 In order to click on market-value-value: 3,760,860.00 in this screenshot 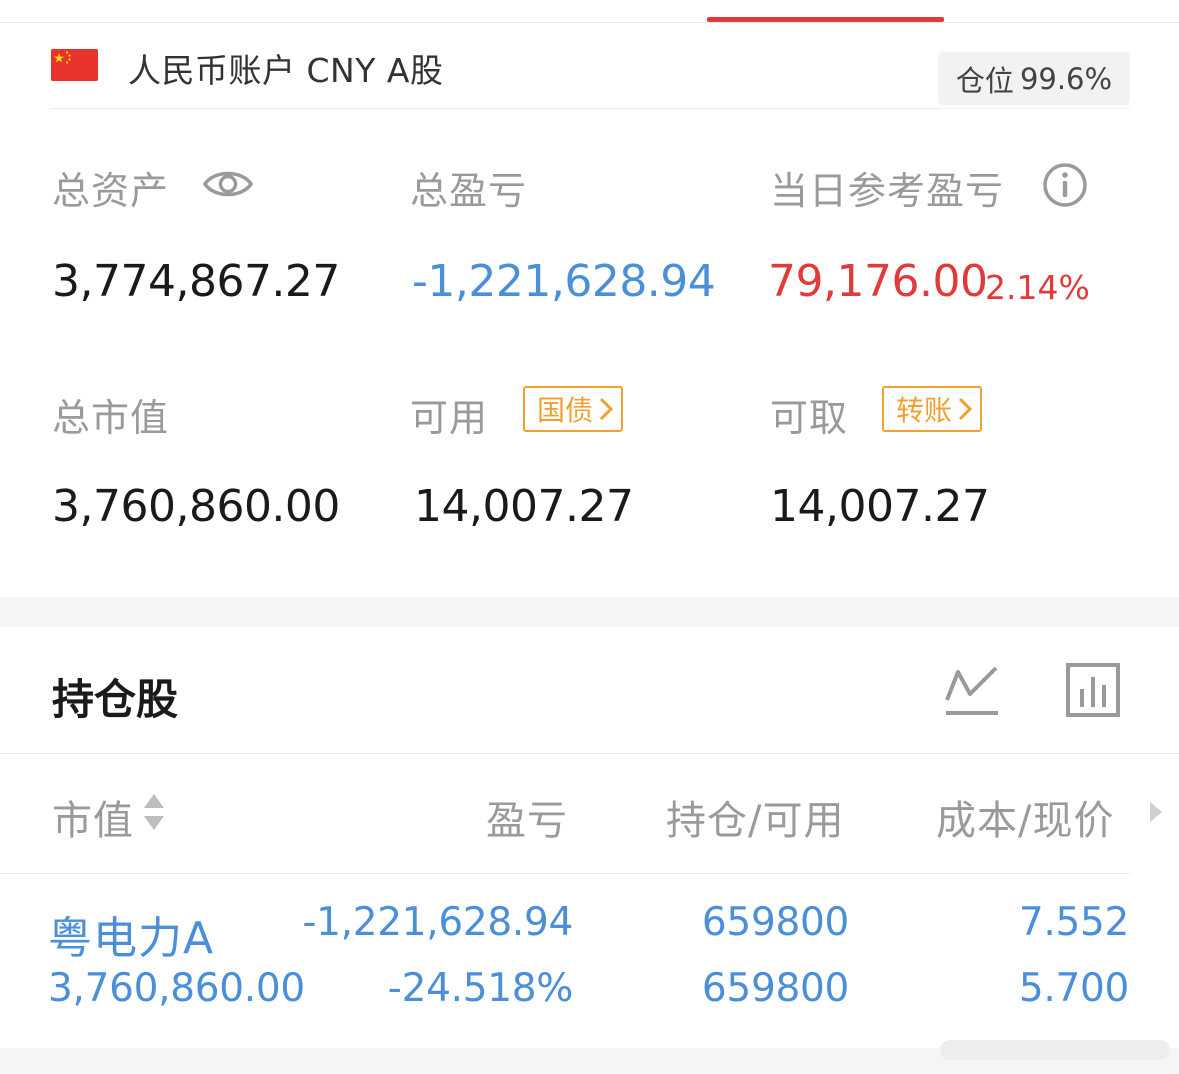, I will do `click(196, 506)`.